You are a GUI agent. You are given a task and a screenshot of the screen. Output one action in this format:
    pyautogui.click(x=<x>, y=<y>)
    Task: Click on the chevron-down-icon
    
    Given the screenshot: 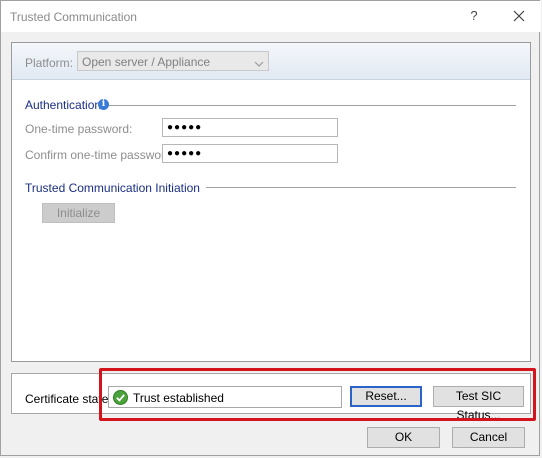 What is the action you would take?
    pyautogui.click(x=259, y=64)
    